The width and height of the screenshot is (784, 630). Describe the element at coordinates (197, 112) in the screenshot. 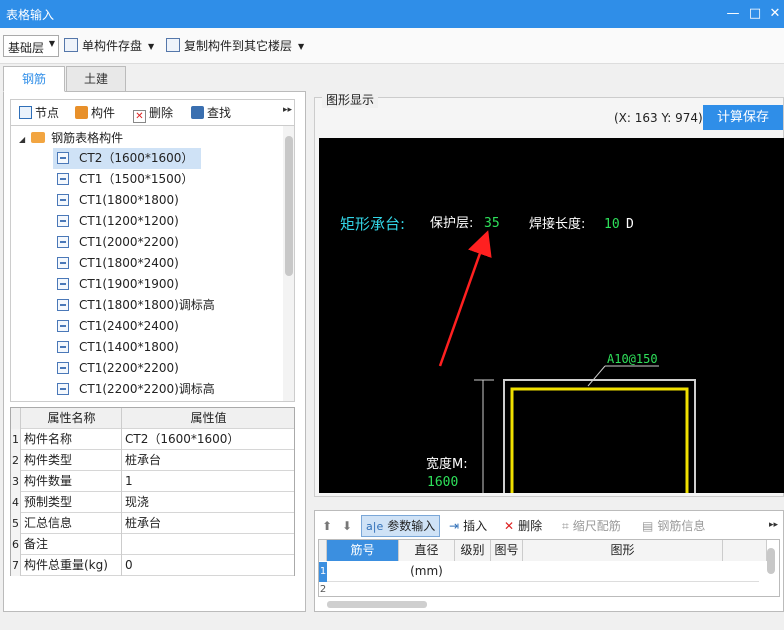

I see `binoculars-icon` at that location.